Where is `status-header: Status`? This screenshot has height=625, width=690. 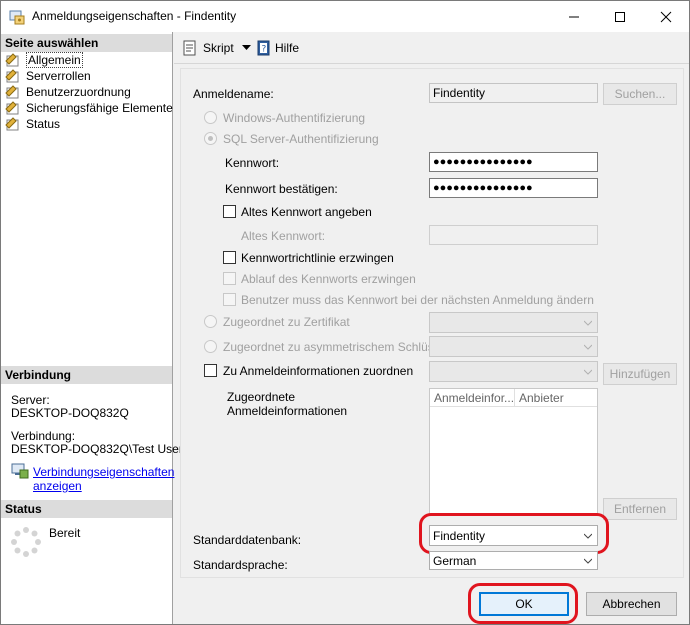 status-header: Status is located at coordinates (86, 509).